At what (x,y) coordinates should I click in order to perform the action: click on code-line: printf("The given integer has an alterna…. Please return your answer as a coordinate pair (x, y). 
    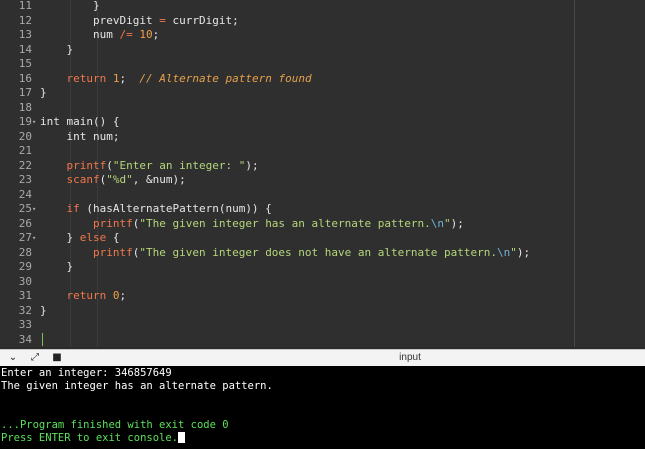
    Looking at the image, I should click on (252, 224).